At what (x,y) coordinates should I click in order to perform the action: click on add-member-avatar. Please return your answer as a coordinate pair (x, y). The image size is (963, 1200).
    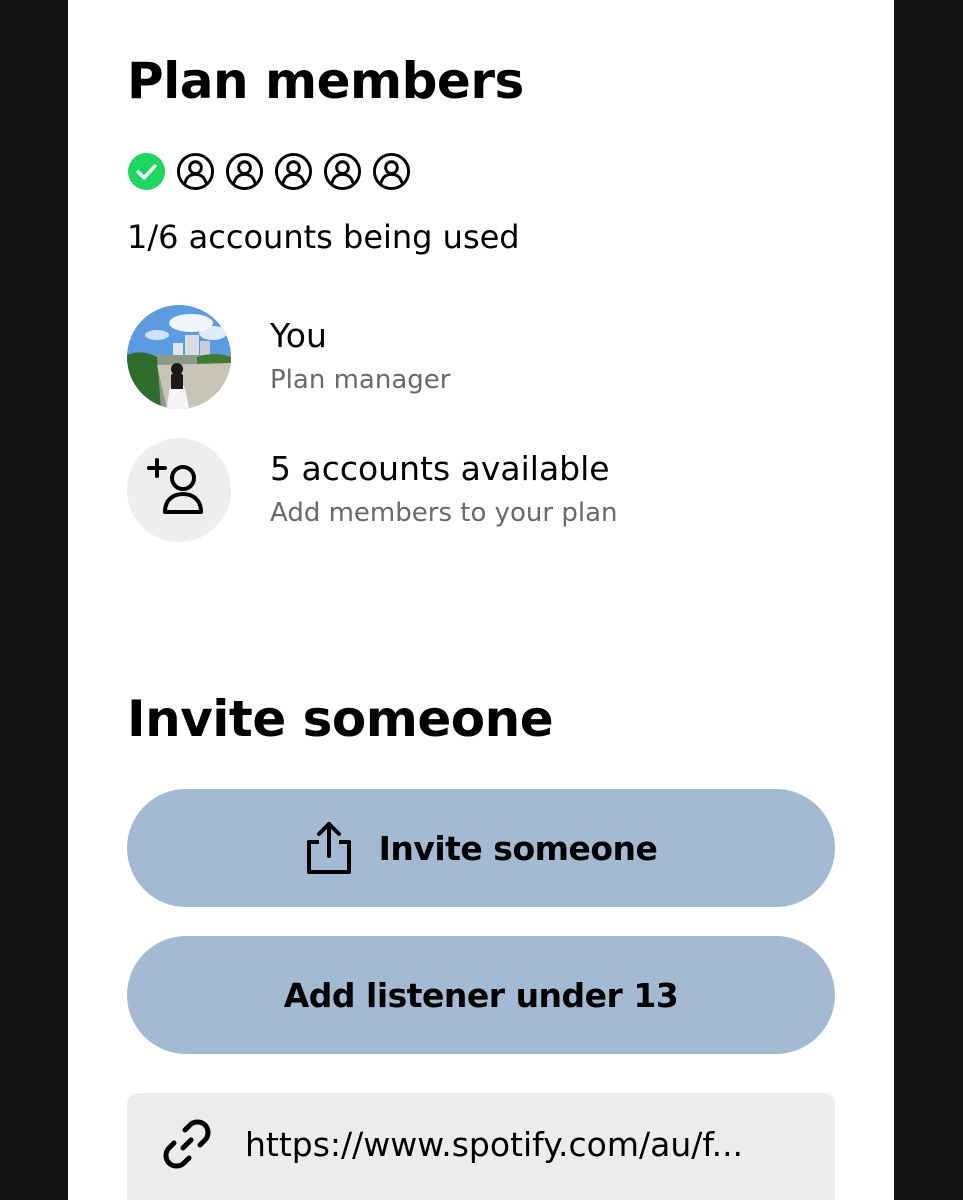
    Looking at the image, I should click on (179, 490).